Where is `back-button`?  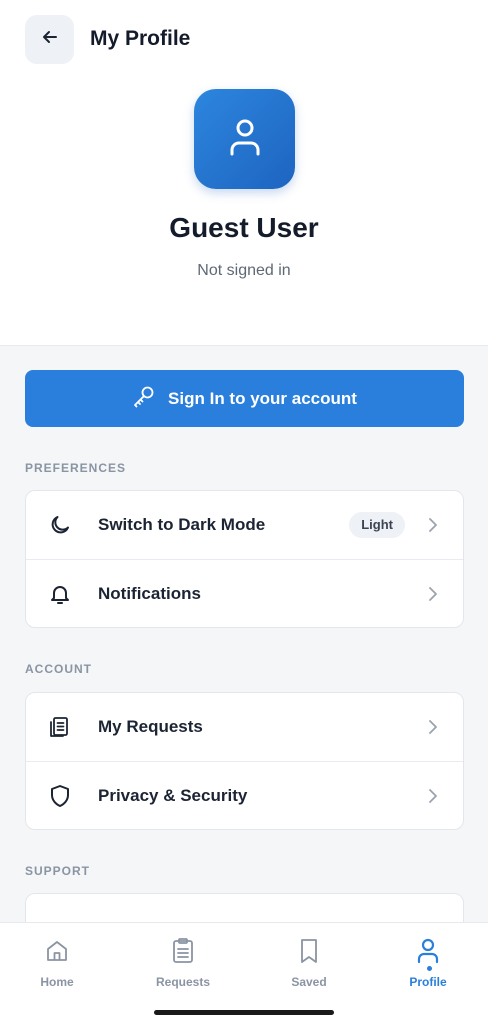 back-button is located at coordinates (49, 39).